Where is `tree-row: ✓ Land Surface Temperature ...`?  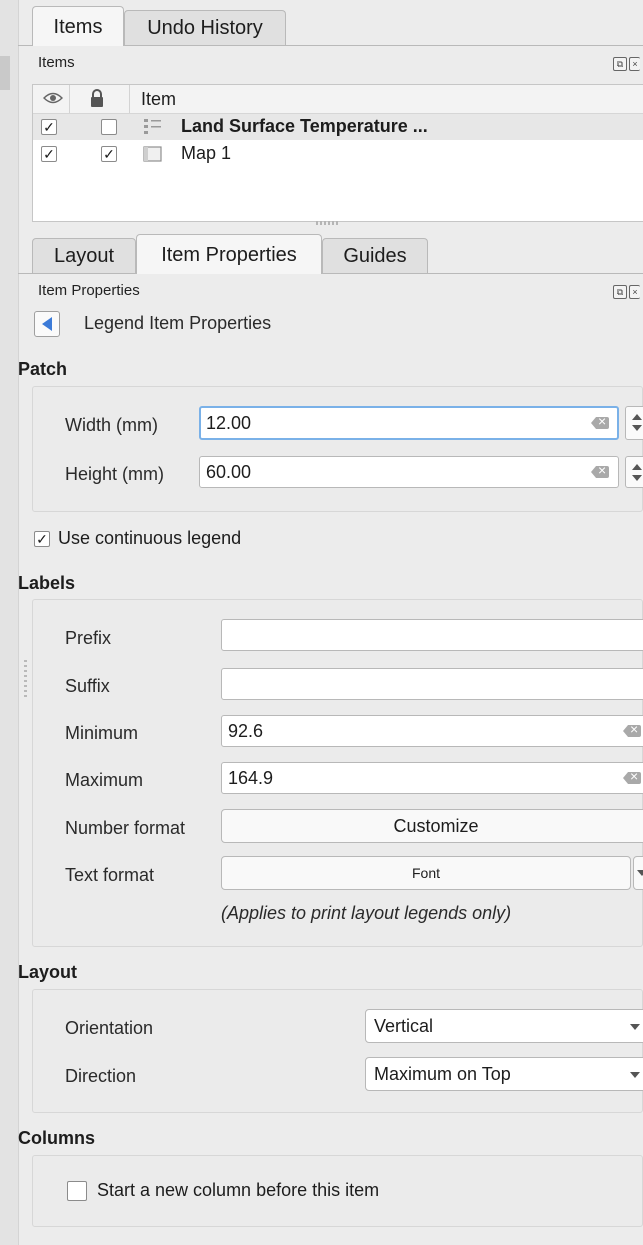 tree-row: ✓ Land Surface Temperature ... is located at coordinates (338, 127).